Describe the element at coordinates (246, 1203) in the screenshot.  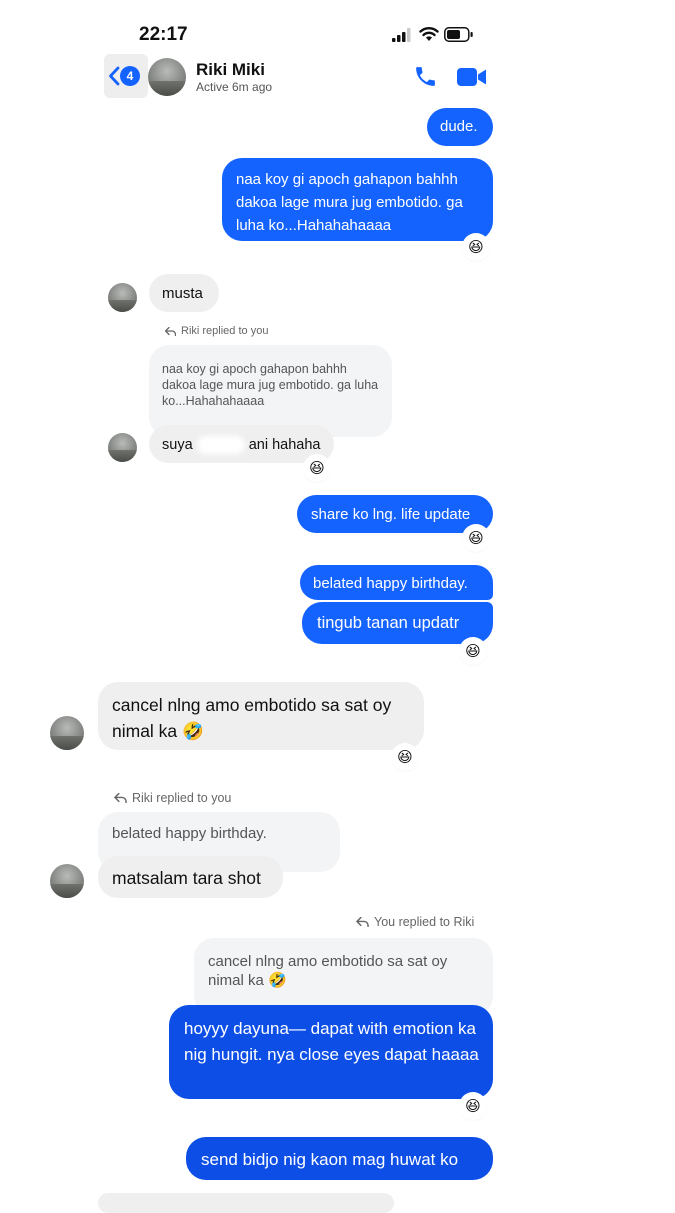
I see `message-bubble-incoming` at that location.